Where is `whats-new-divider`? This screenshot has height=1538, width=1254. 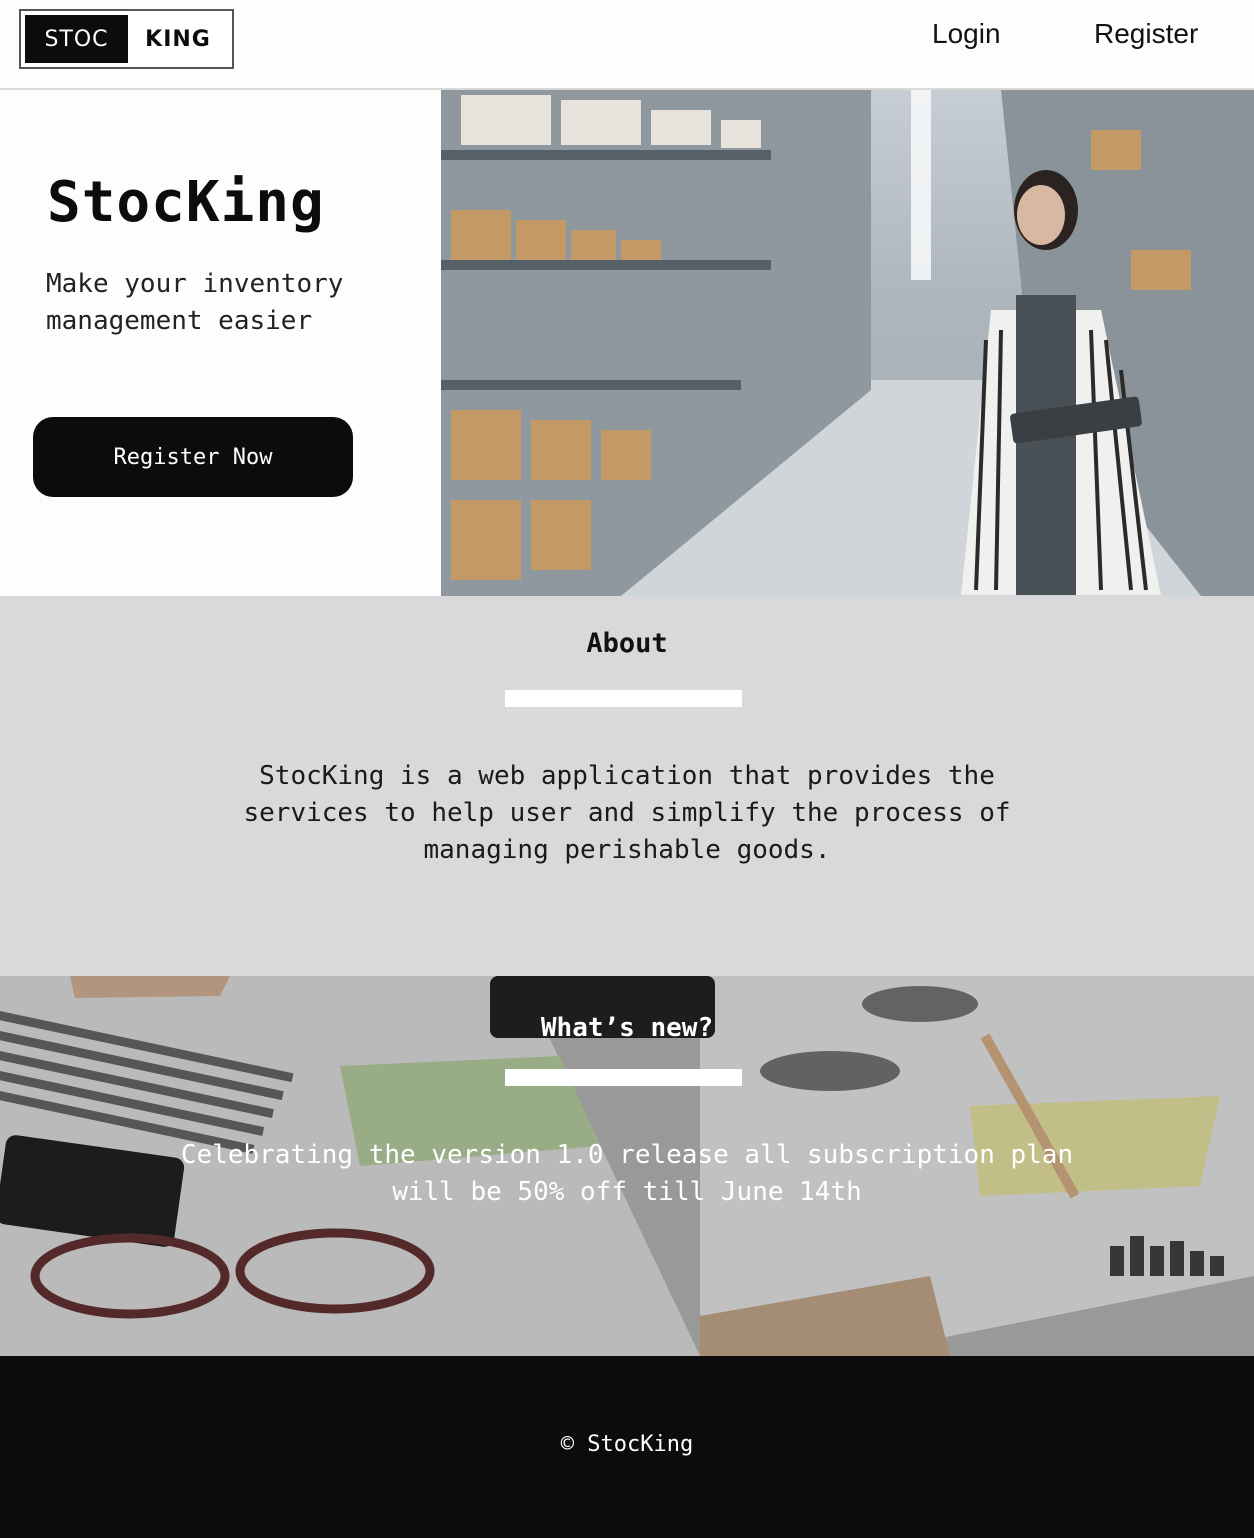 whats-new-divider is located at coordinates (623, 1077).